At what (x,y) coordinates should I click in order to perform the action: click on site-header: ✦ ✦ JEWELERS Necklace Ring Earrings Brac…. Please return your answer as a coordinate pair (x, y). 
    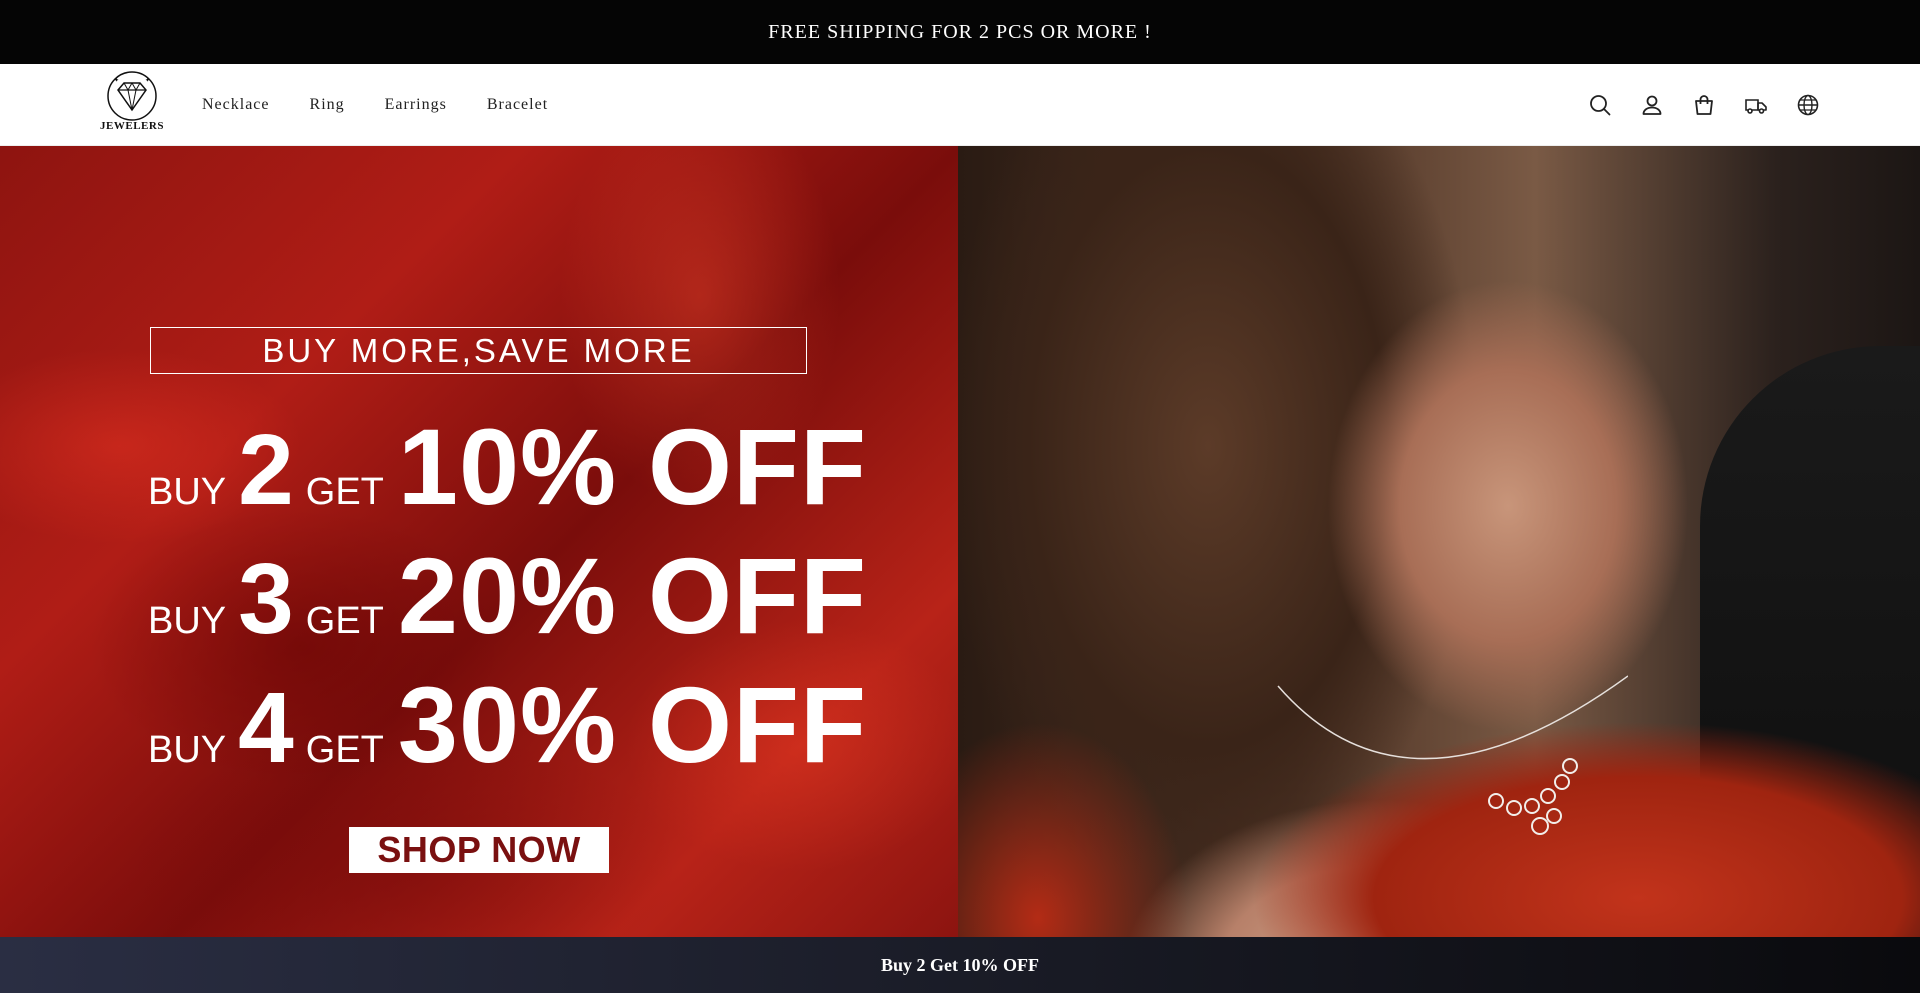
    Looking at the image, I should click on (960, 105).